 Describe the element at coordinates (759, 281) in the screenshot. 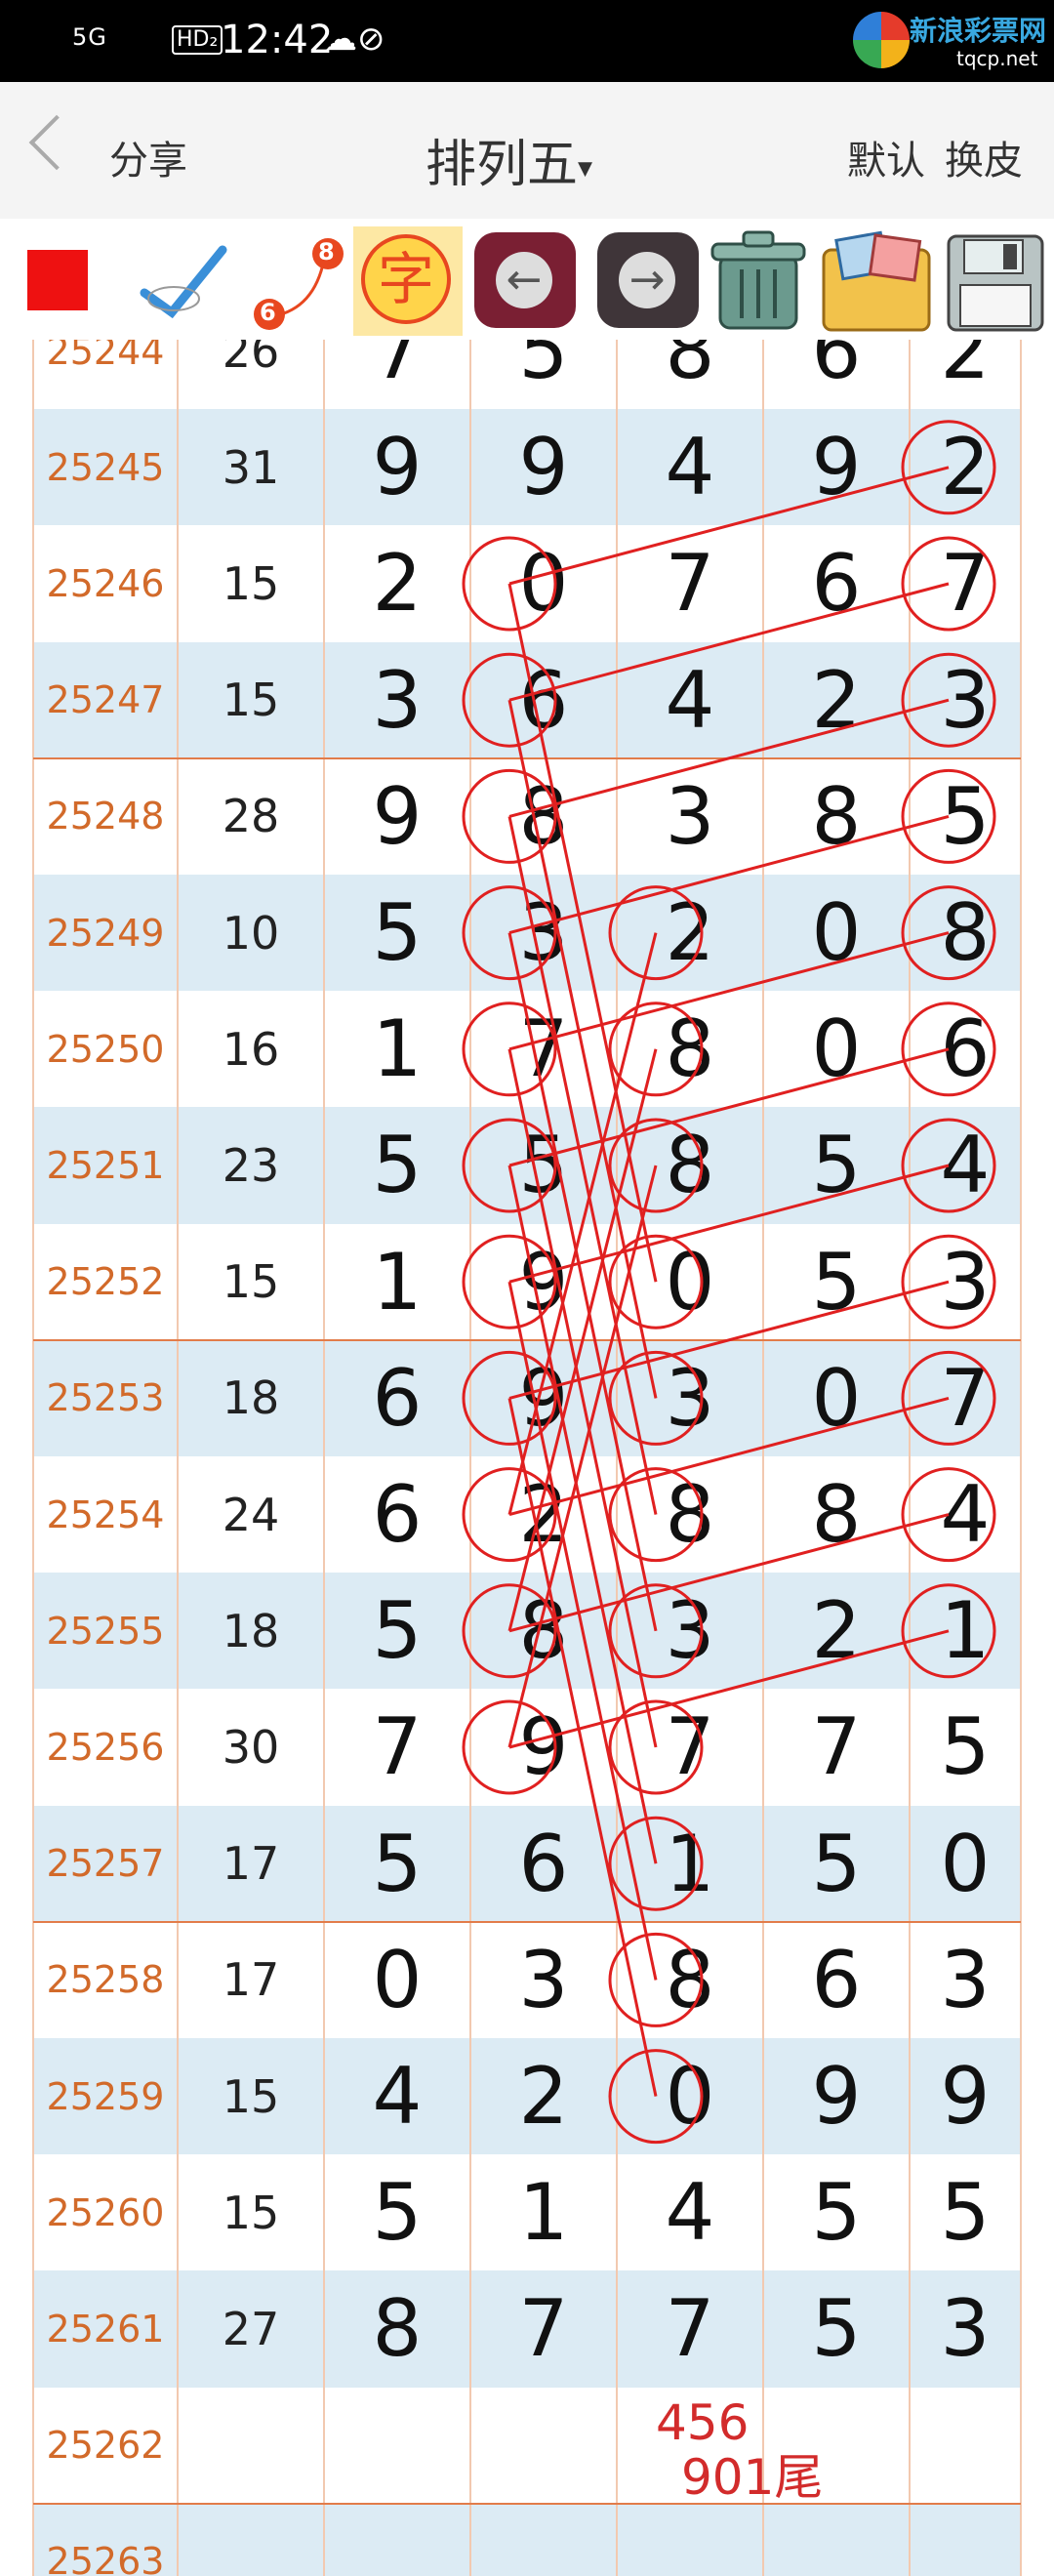

I see `trash-icon` at that location.